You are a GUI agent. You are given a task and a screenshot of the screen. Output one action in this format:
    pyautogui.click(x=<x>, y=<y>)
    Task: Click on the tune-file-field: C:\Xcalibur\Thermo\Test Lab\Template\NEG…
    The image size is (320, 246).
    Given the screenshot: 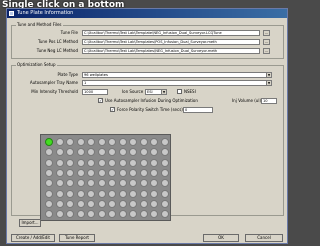 What is the action you would take?
    pyautogui.click(x=171, y=33)
    